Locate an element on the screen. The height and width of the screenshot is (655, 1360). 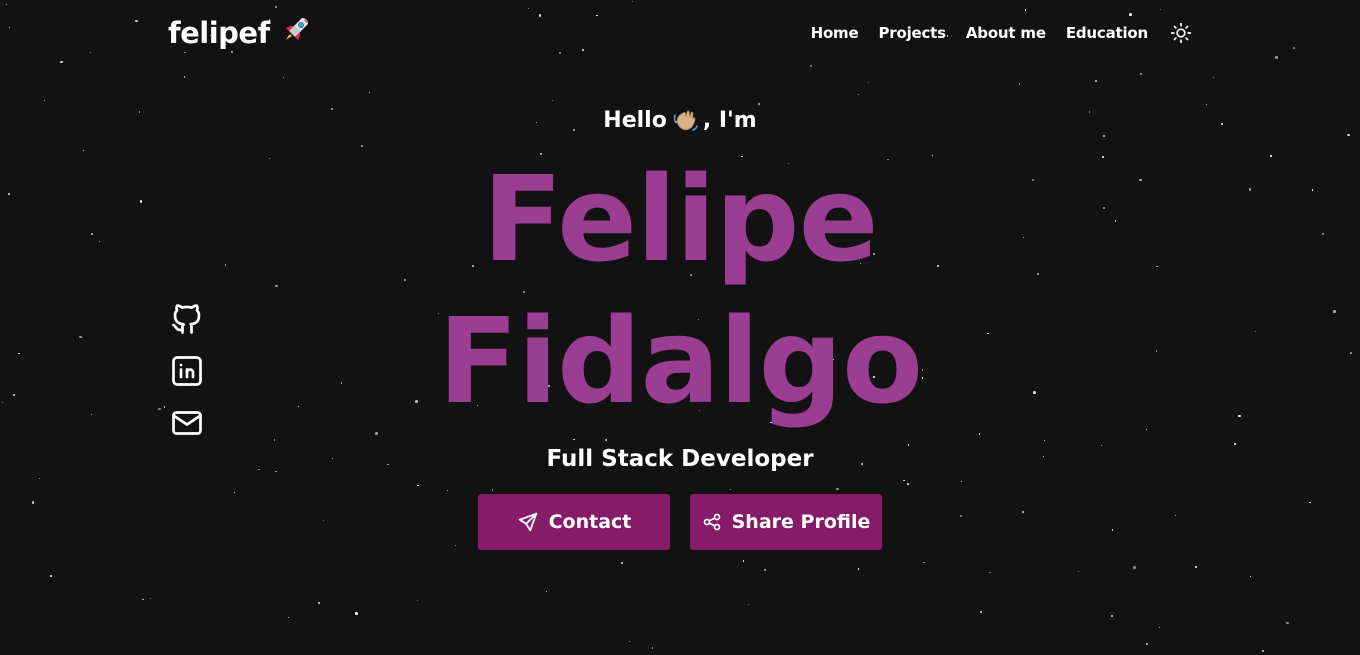
share-profile-button: Share Profile is located at coordinates (786, 522).